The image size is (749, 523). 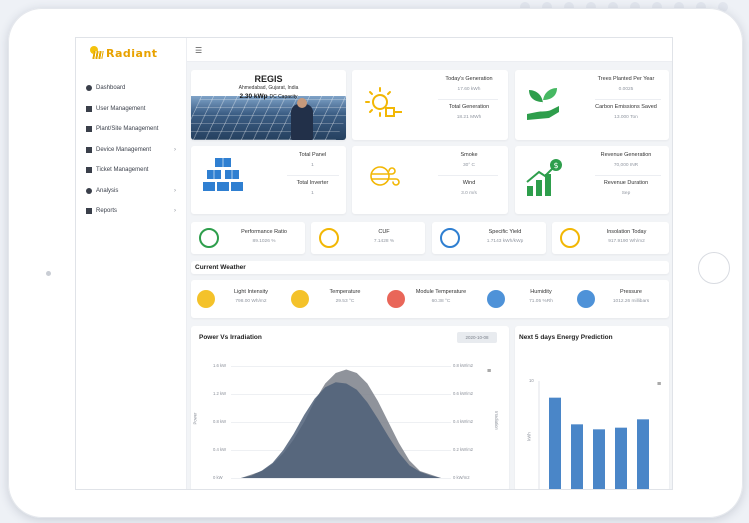 What do you see at coordinates (496, 420) in the screenshot?
I see `irradiation-ylabel: Irradiation` at bounding box center [496, 420].